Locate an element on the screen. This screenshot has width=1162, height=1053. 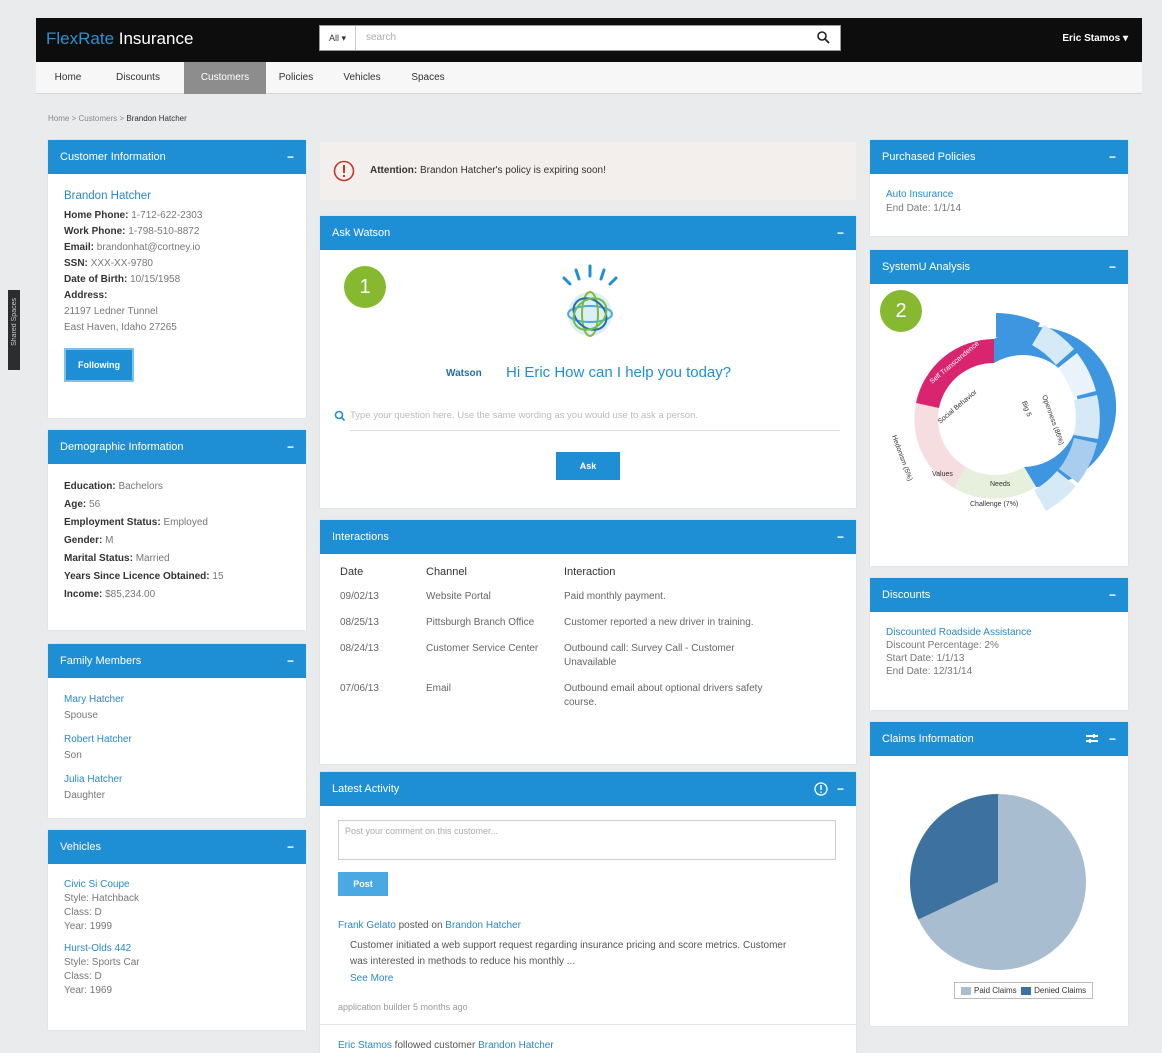
search-input: search is located at coordinates (381, 37).